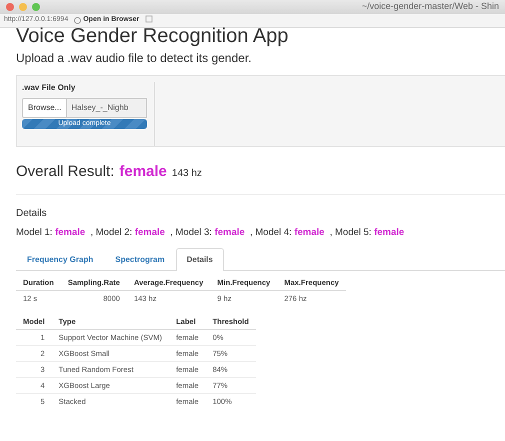  What do you see at coordinates (49, 88) in the screenshot?
I see `field-label: .wav File Only` at bounding box center [49, 88].